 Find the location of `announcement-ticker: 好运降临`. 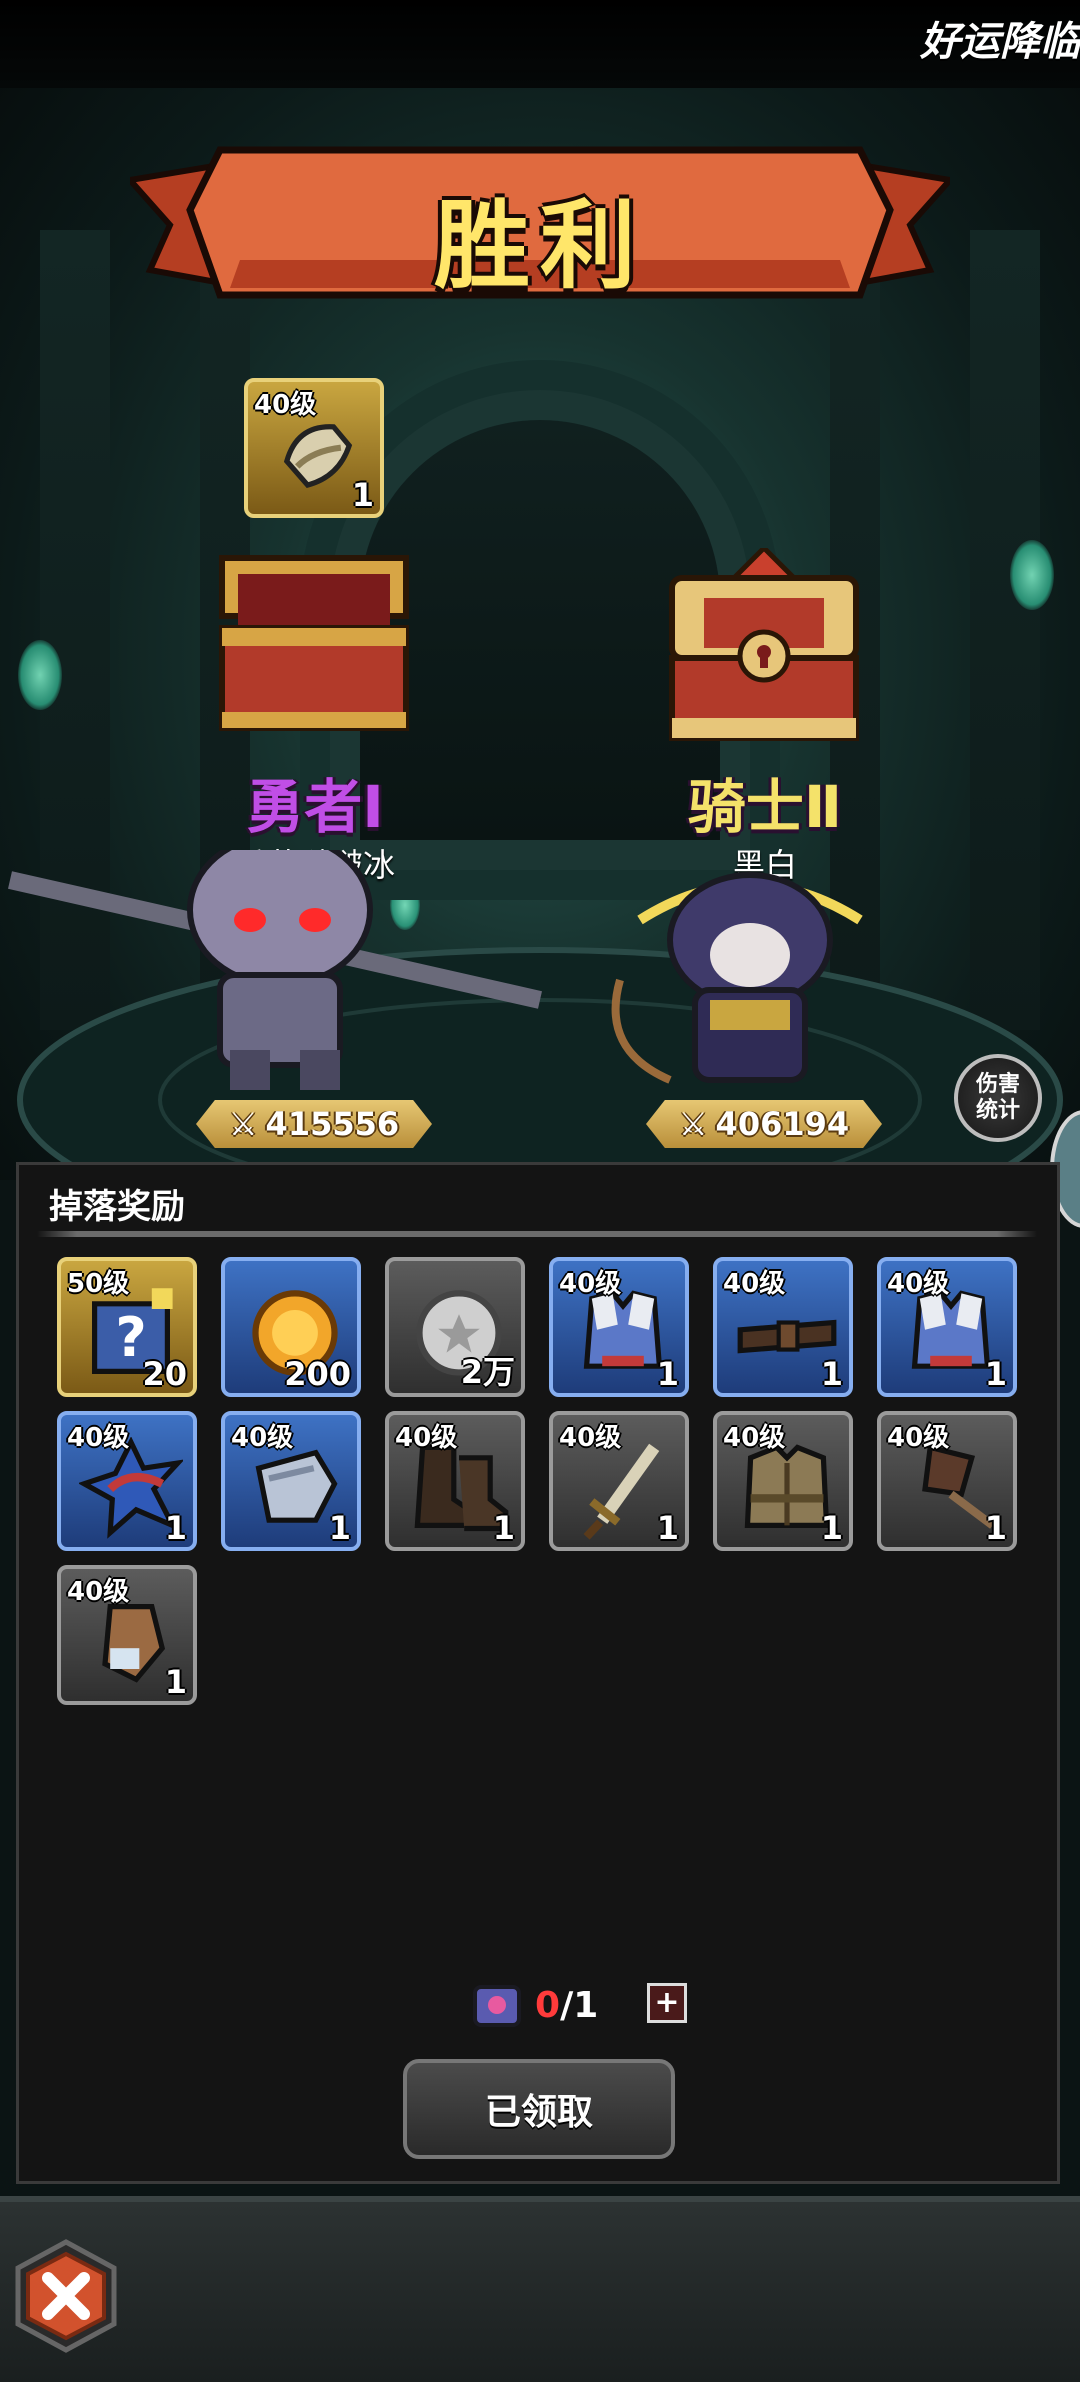

announcement-ticker: 好运降临 is located at coordinates (1000, 42).